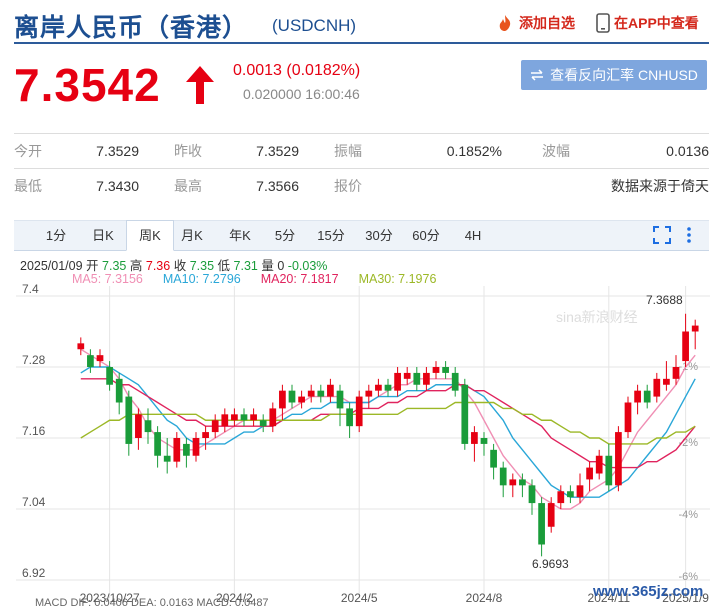 The height and width of the screenshot is (609, 713). Describe the element at coordinates (34, 431) in the screenshot. I see `y-tick-label: 7.16` at that location.